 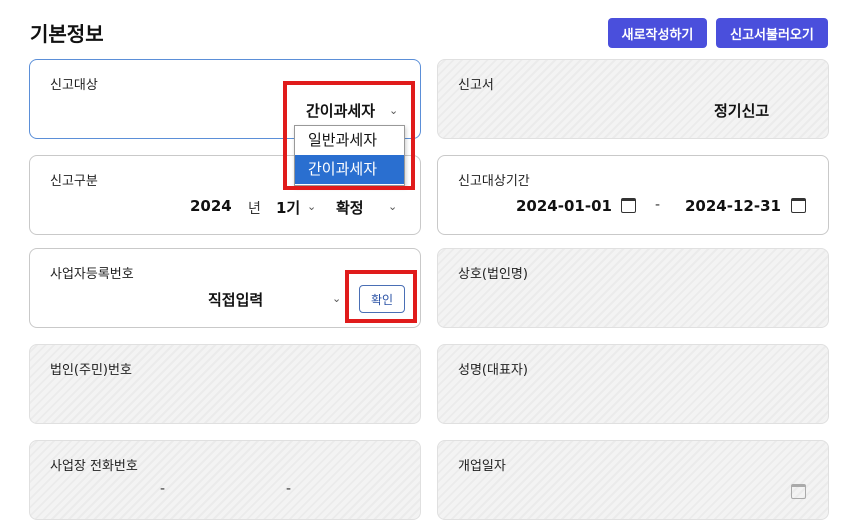 I want to click on year-unit: 년, so click(x=254, y=209).